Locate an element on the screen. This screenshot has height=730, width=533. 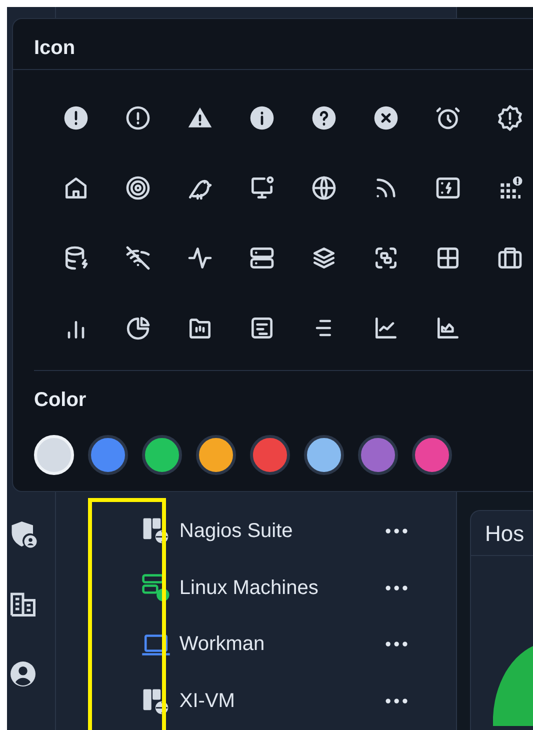
wifi-off-icon is located at coordinates (138, 258).